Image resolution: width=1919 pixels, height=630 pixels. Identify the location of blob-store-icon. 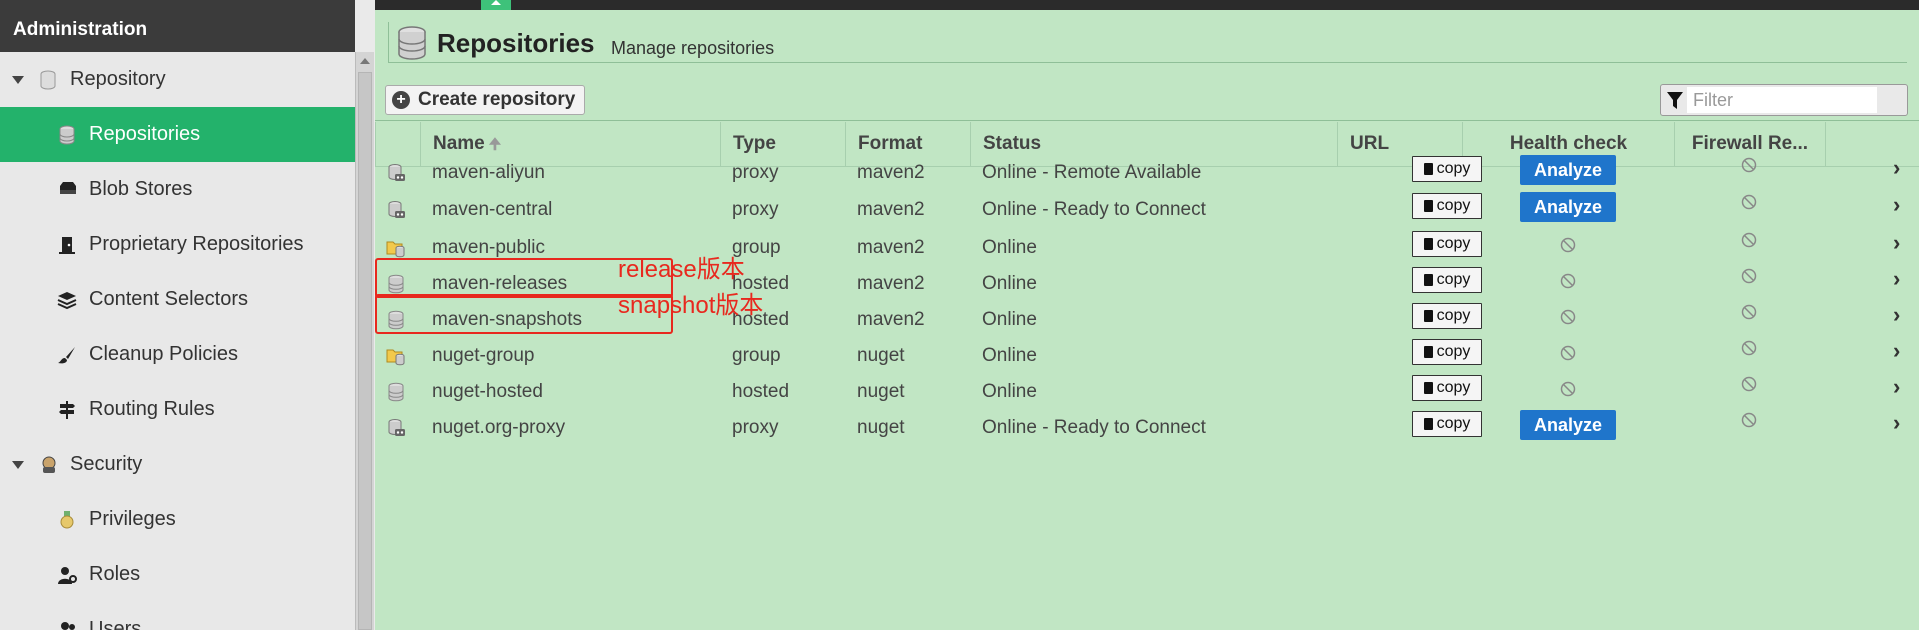
(67, 190).